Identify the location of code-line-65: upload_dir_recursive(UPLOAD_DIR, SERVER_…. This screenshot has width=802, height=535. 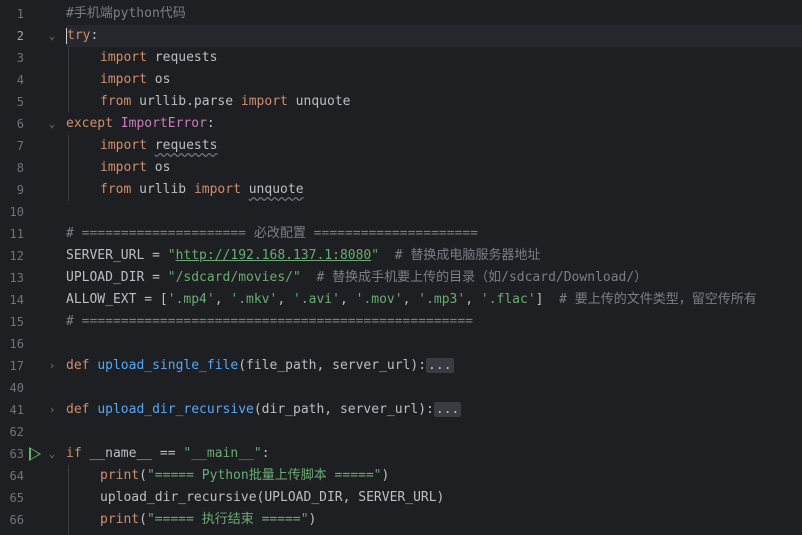
(272, 498).